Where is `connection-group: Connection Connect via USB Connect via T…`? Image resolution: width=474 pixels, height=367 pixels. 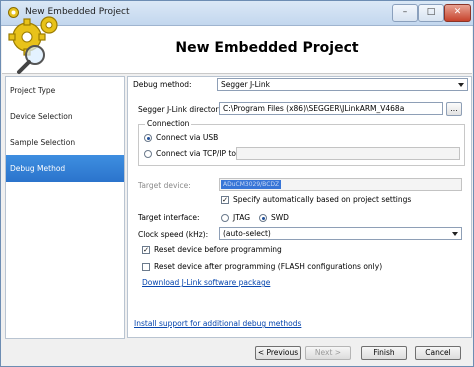 connection-group: Connection Connect via USB Connect via T… is located at coordinates (301, 142).